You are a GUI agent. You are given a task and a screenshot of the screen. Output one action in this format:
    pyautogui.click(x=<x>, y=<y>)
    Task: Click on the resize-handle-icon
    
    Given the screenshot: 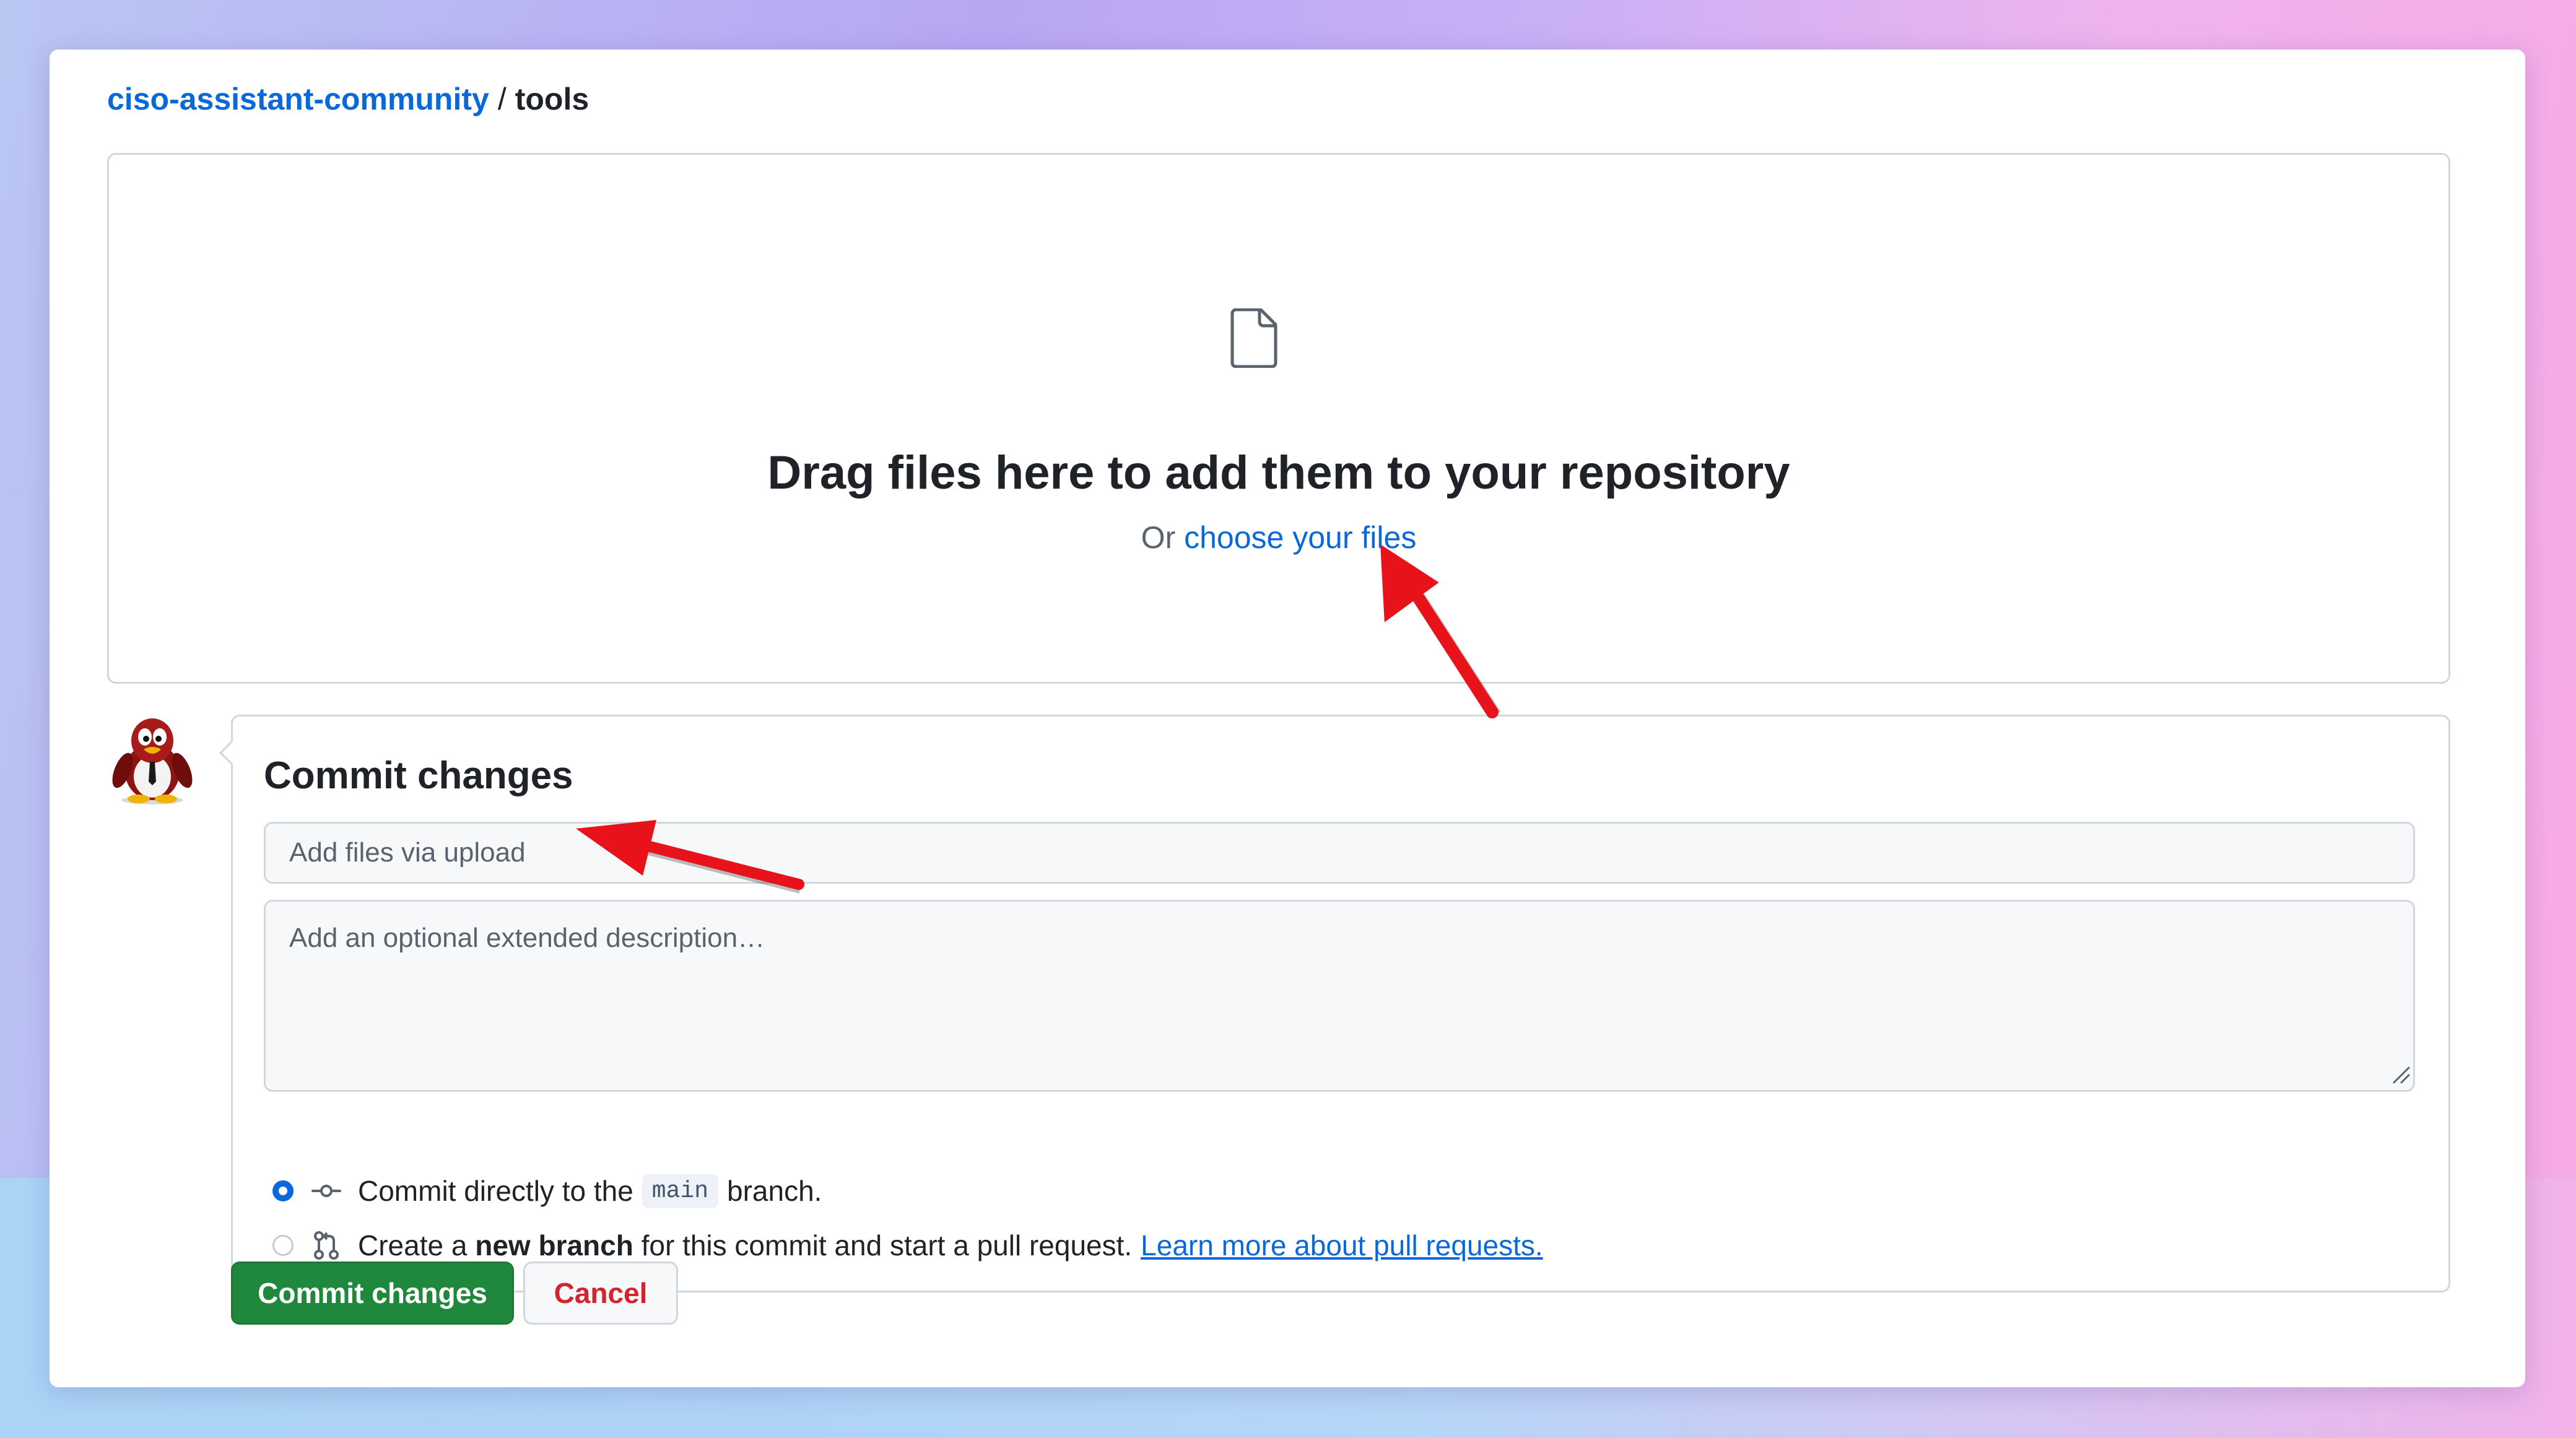 What is the action you would take?
    pyautogui.click(x=2400, y=1074)
    